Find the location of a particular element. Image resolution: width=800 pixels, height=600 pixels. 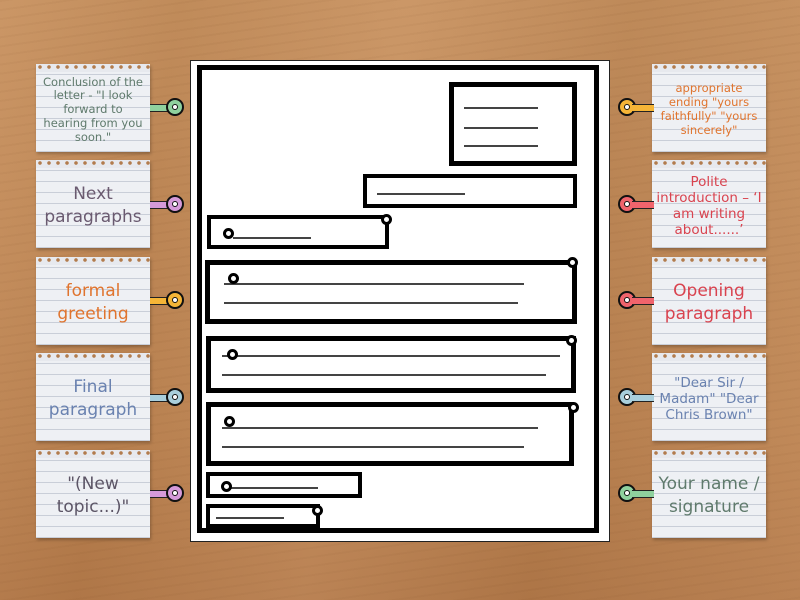

next-paragraphs-box is located at coordinates (391, 364).